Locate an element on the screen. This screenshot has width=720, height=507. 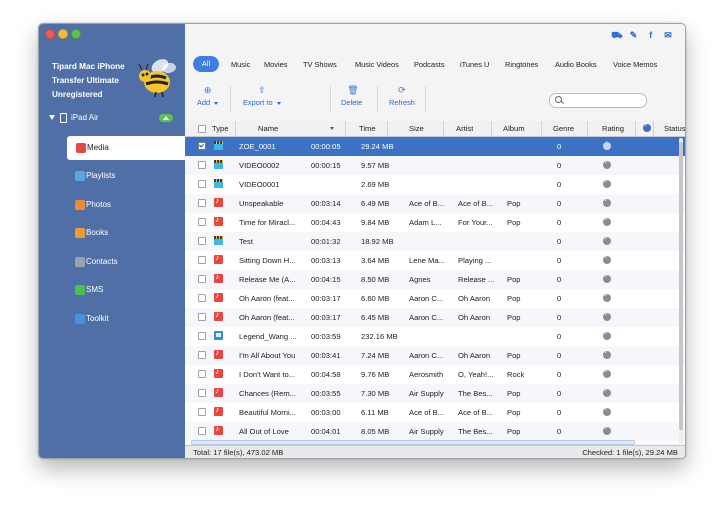
sms-icon is located at coordinates (80, 290).